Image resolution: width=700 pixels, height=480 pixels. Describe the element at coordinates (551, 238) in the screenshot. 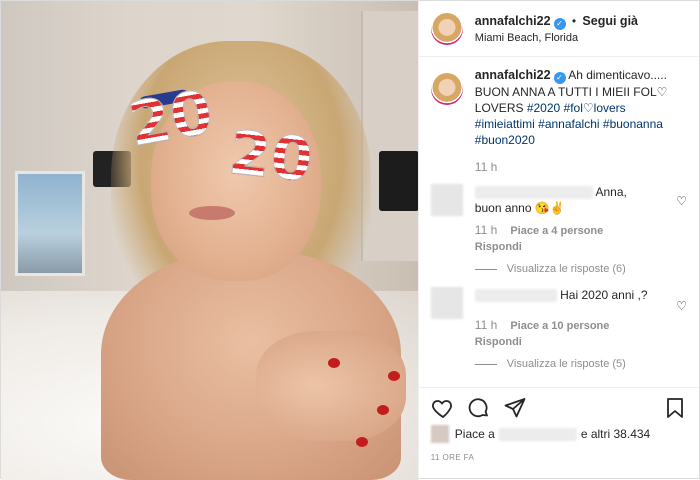

I see `comment-meta: 11 h Piace a 4 persone Rispondi` at that location.